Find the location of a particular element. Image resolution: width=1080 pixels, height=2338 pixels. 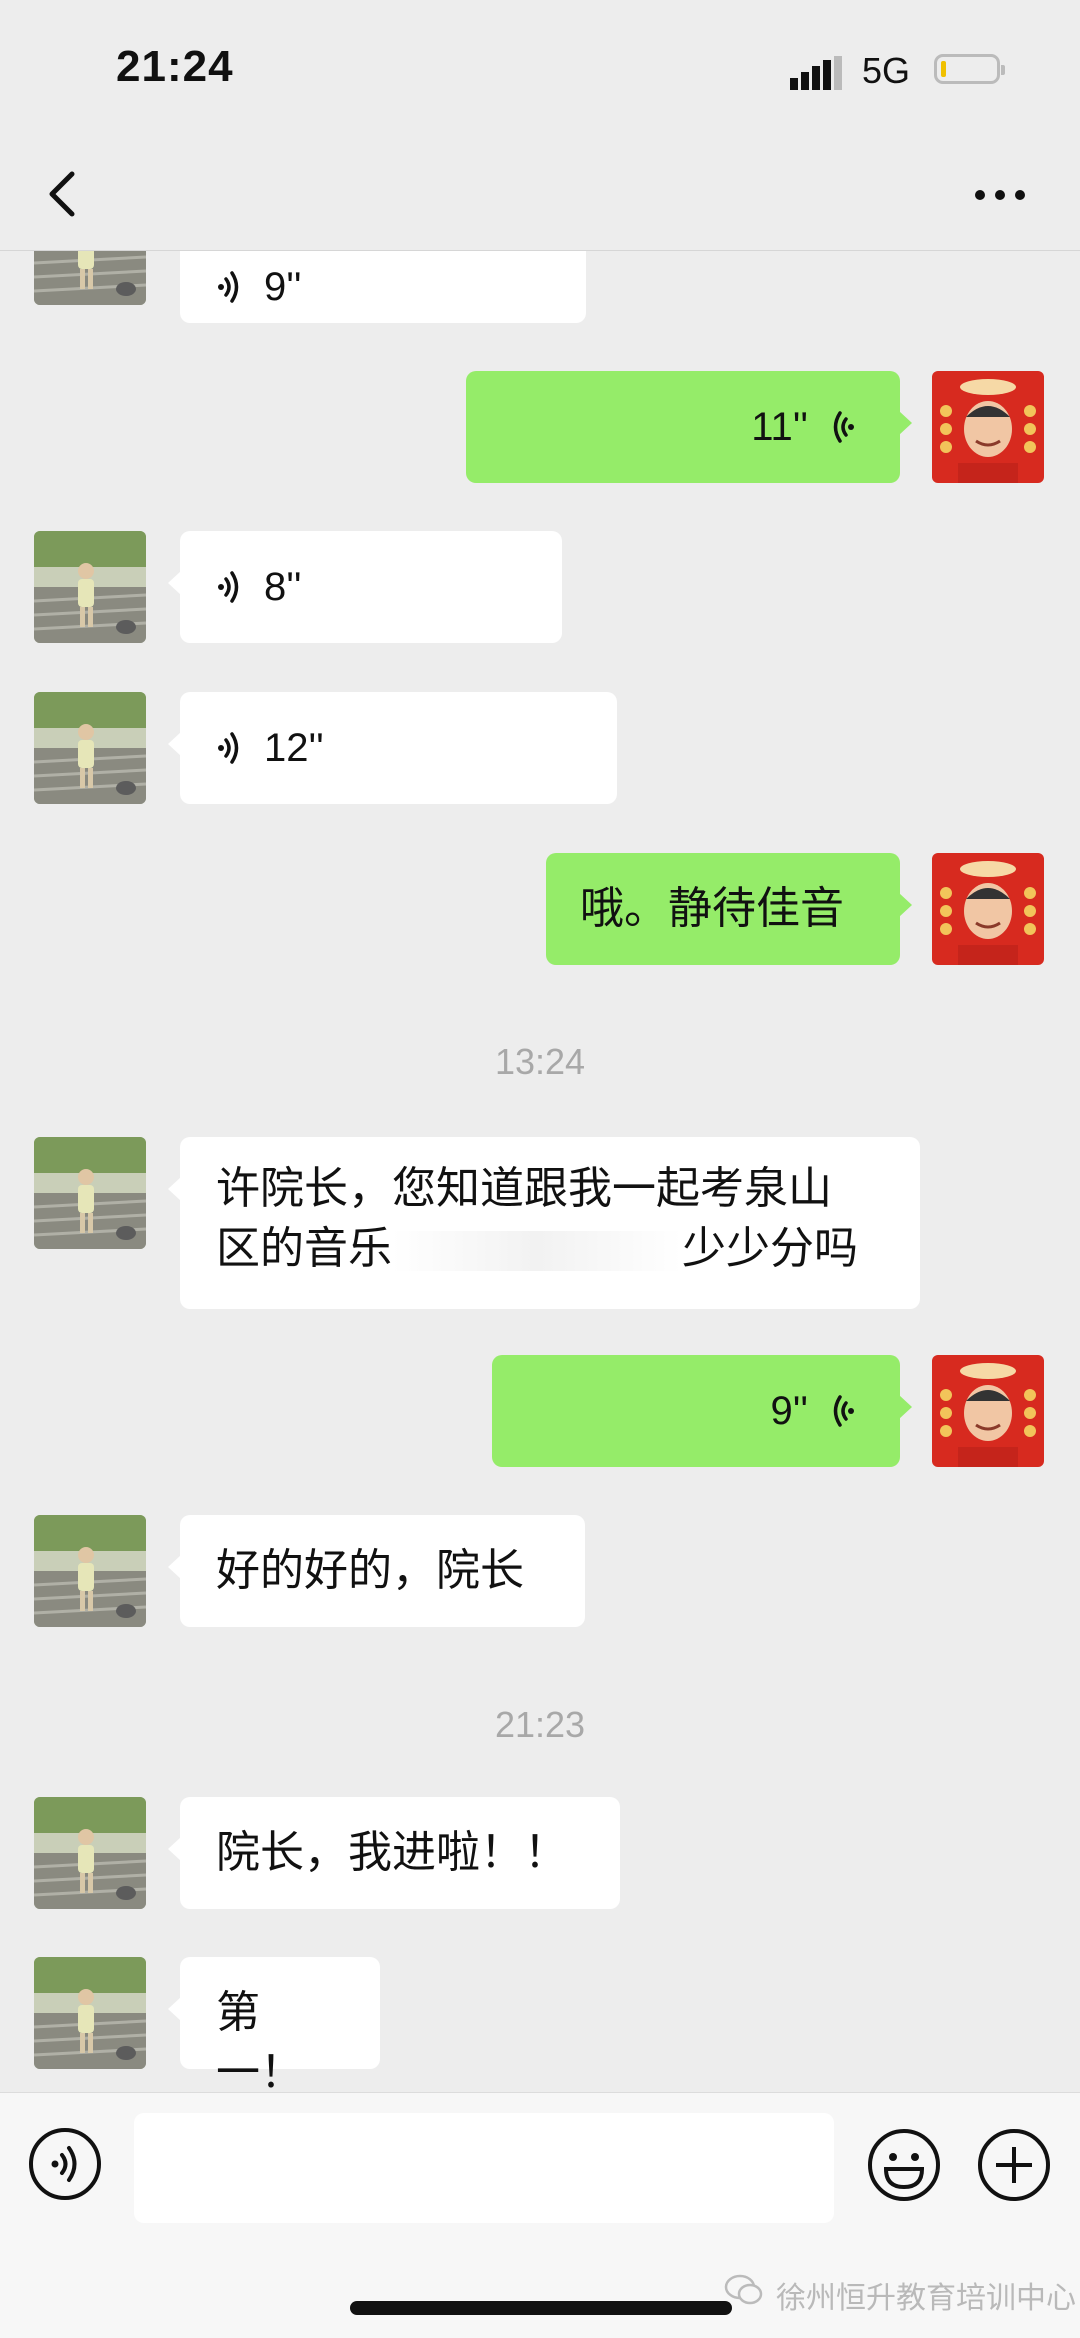

message-text-line-2: 区的音乐 少少分吗 is located at coordinates (550, 1249).